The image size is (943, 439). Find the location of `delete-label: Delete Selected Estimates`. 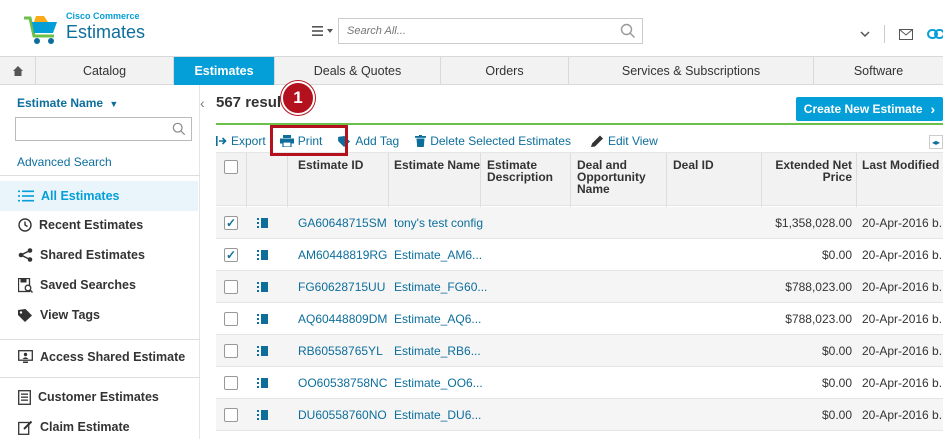

delete-label: Delete Selected Estimates is located at coordinates (500, 141).